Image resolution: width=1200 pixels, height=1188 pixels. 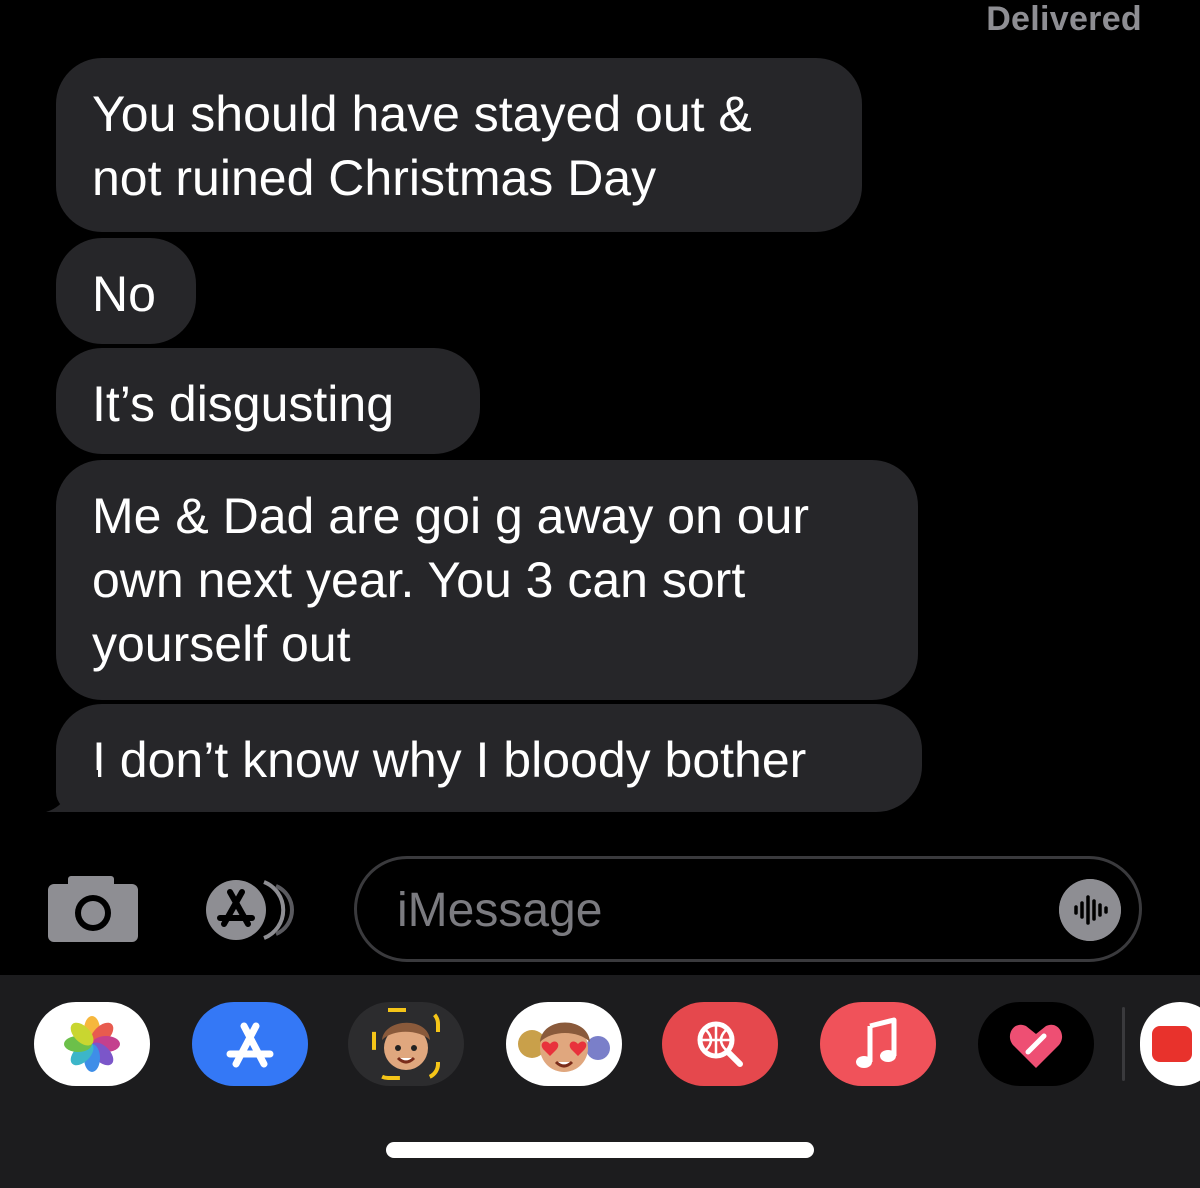 I want to click on music-icon, so click(x=878, y=1044).